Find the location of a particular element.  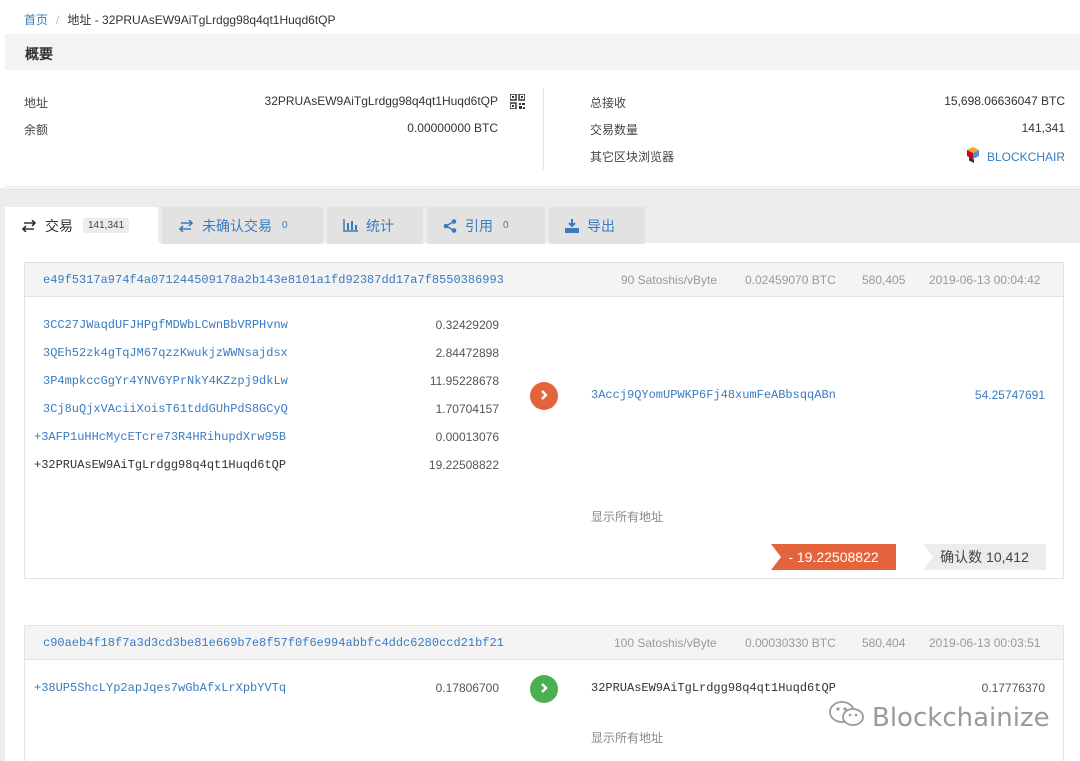

tab-export-label: 导出 is located at coordinates (601, 225).